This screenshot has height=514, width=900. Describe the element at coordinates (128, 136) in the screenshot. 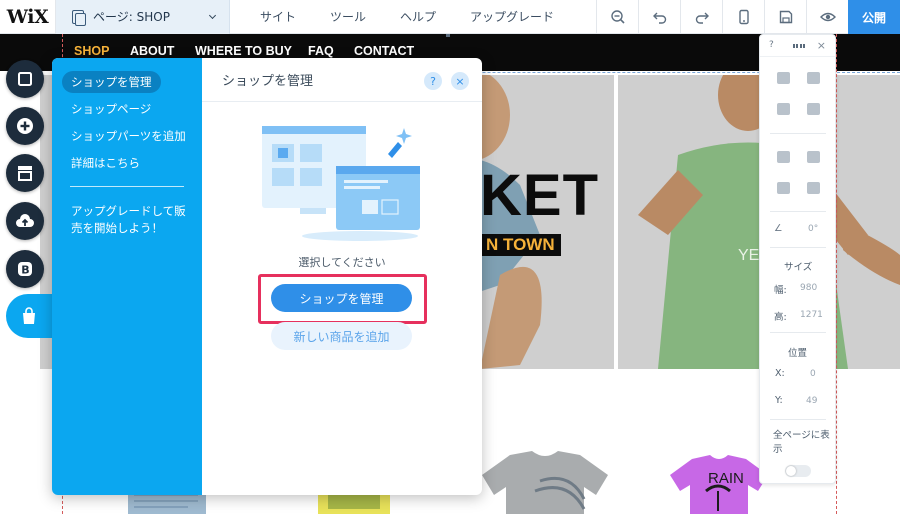

I see `side-item-add-store-parts: ショップパーツを追加` at that location.